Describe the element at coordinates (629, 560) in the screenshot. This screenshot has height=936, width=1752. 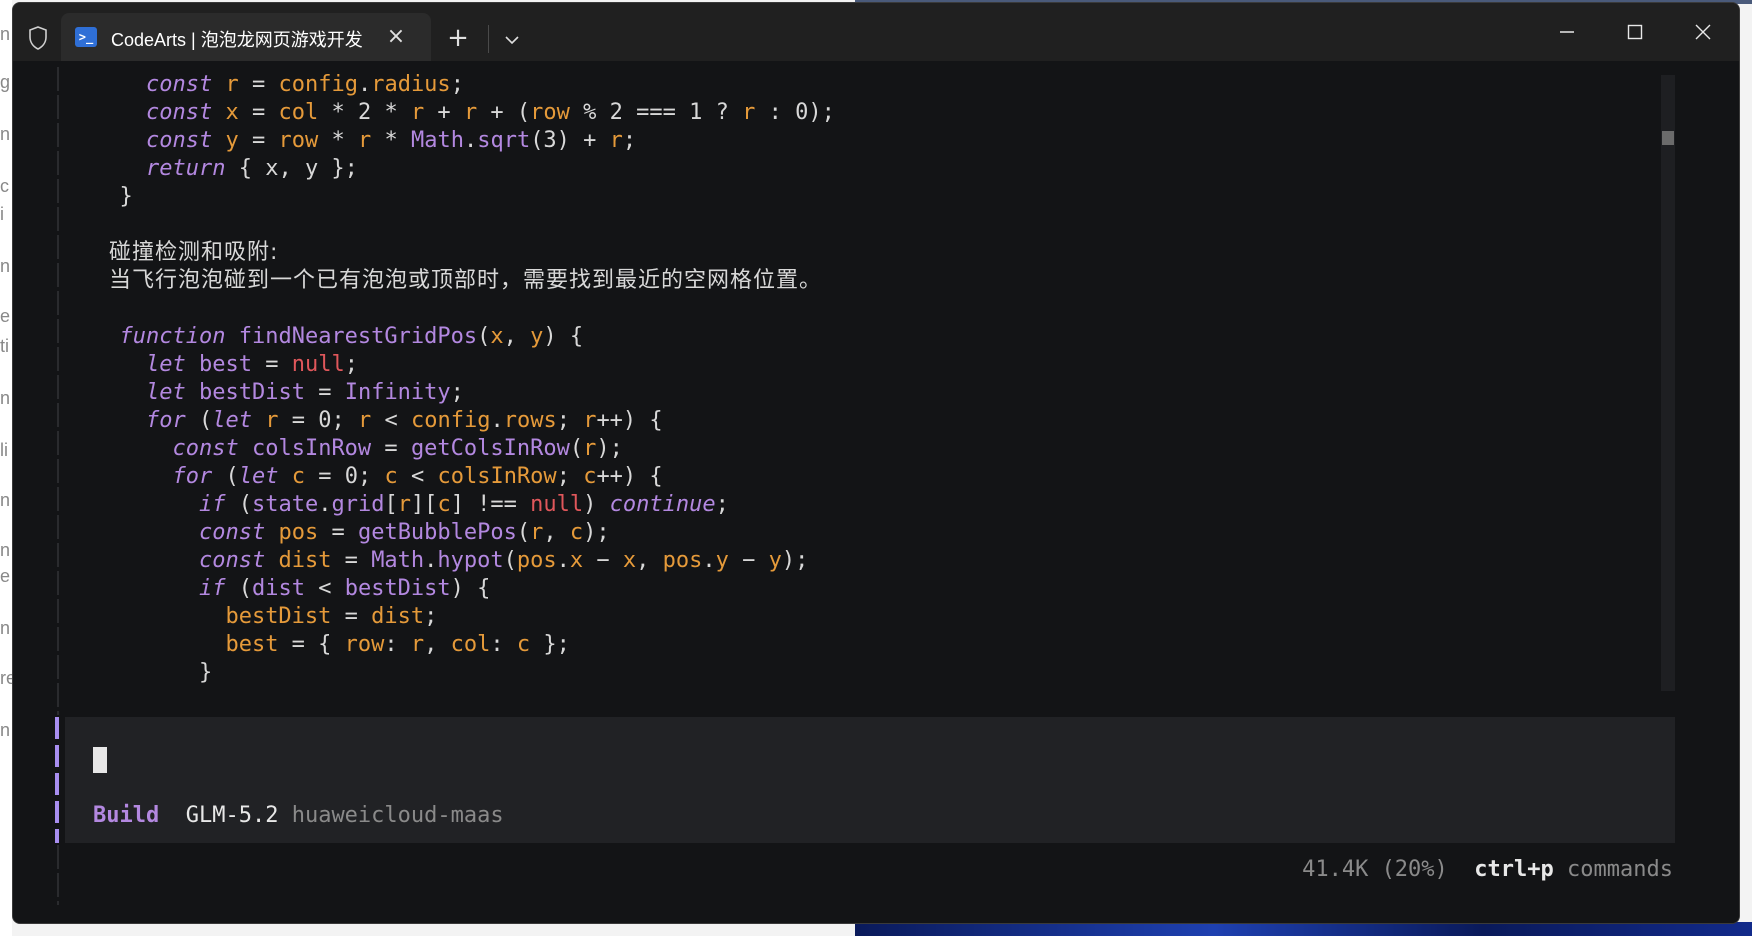
I see `code-token: x` at that location.